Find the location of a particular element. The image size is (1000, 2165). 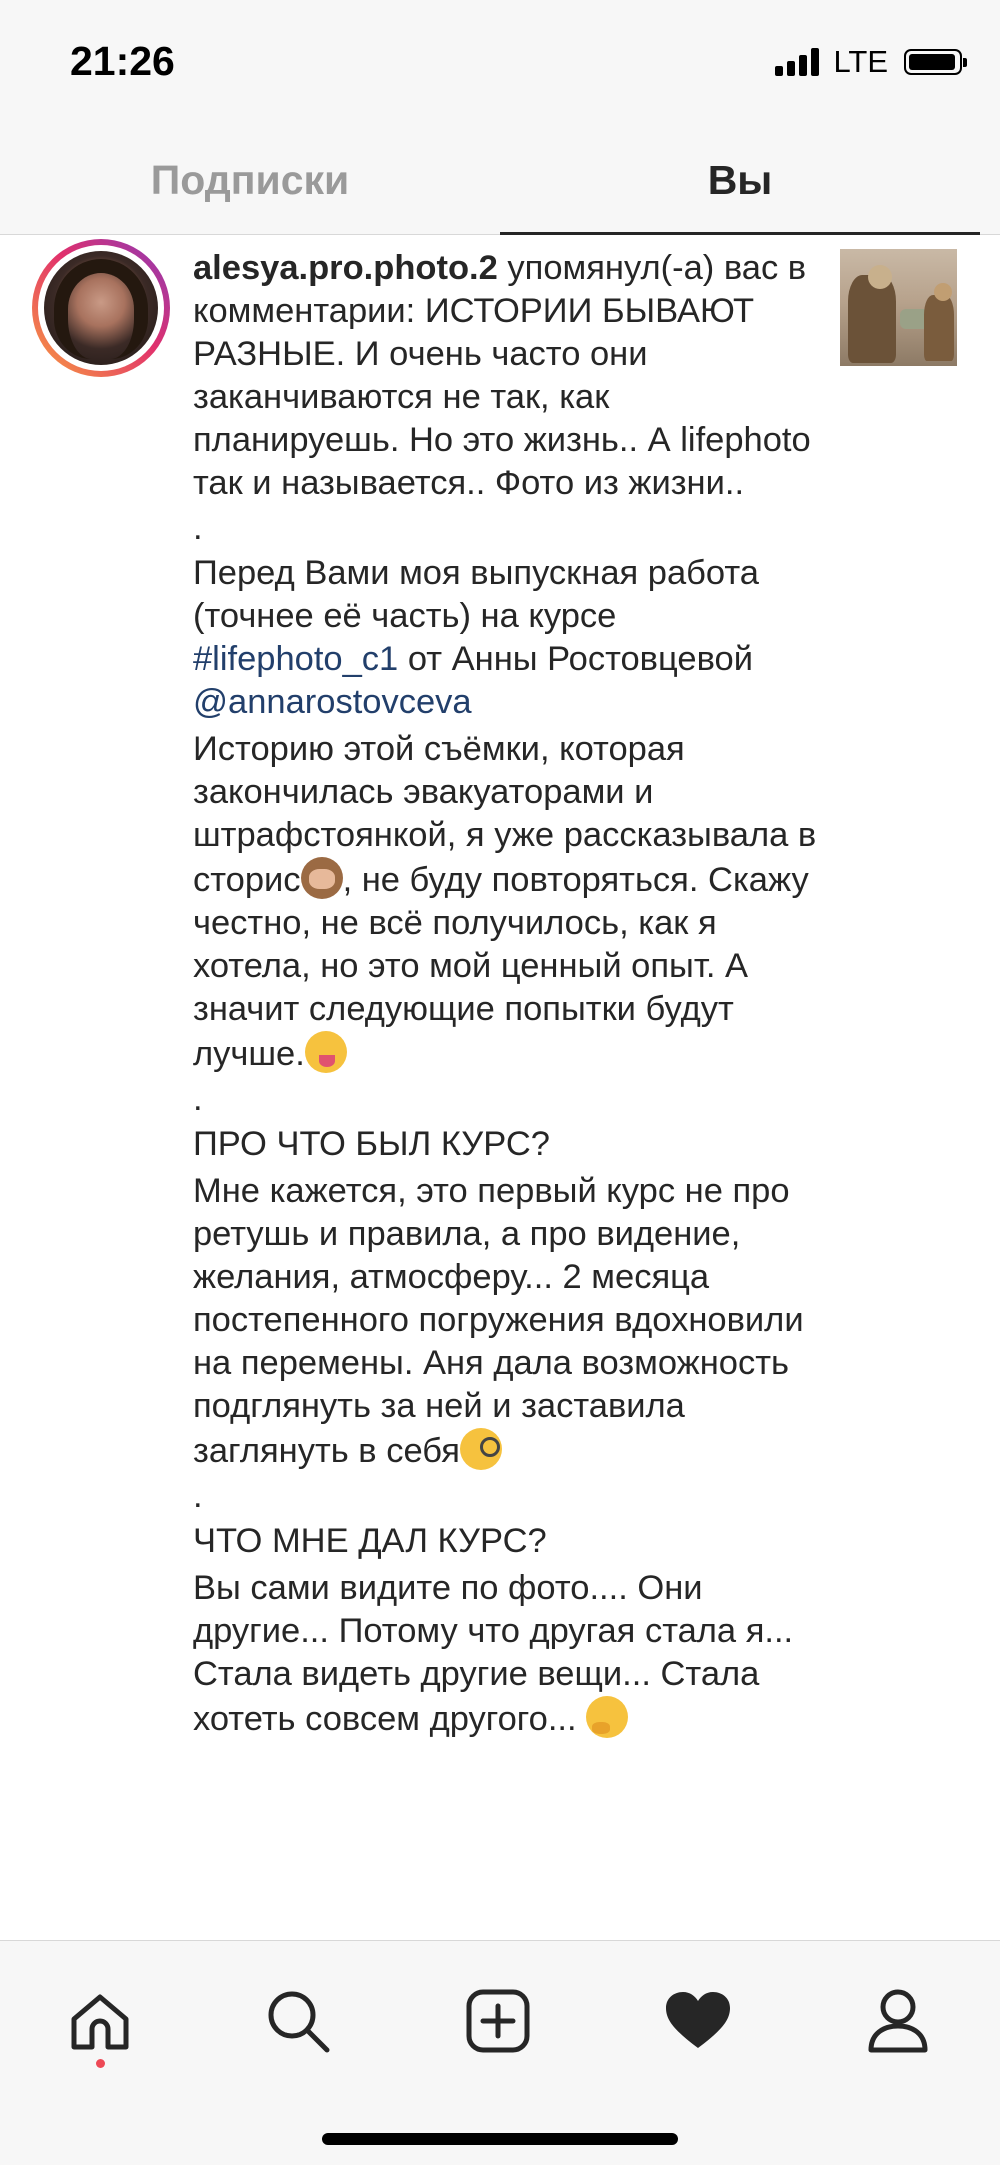

new-post-icon is located at coordinates (498, 2021).